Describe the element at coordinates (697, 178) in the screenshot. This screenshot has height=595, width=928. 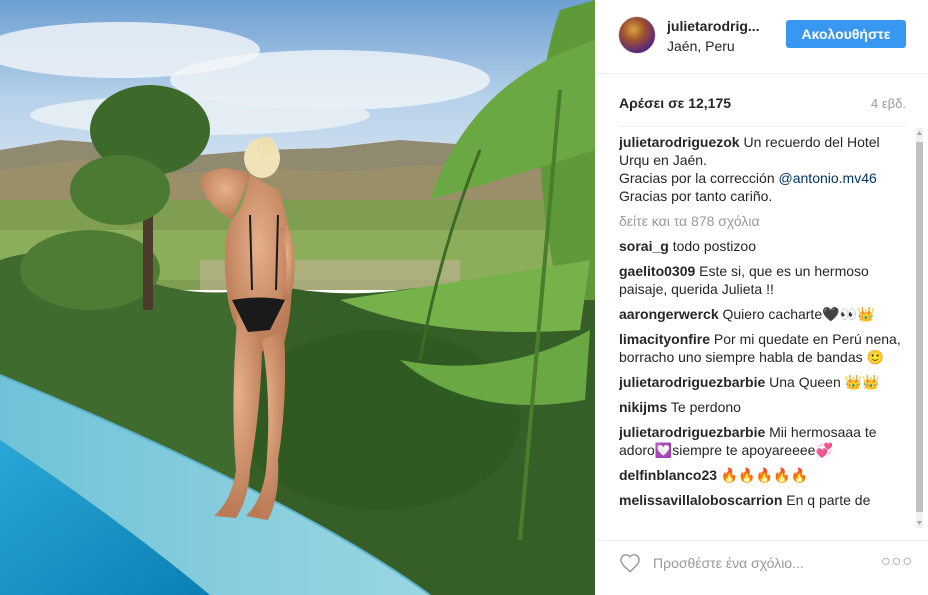
I see `caption-text-2: Gracias por la corrección` at that location.